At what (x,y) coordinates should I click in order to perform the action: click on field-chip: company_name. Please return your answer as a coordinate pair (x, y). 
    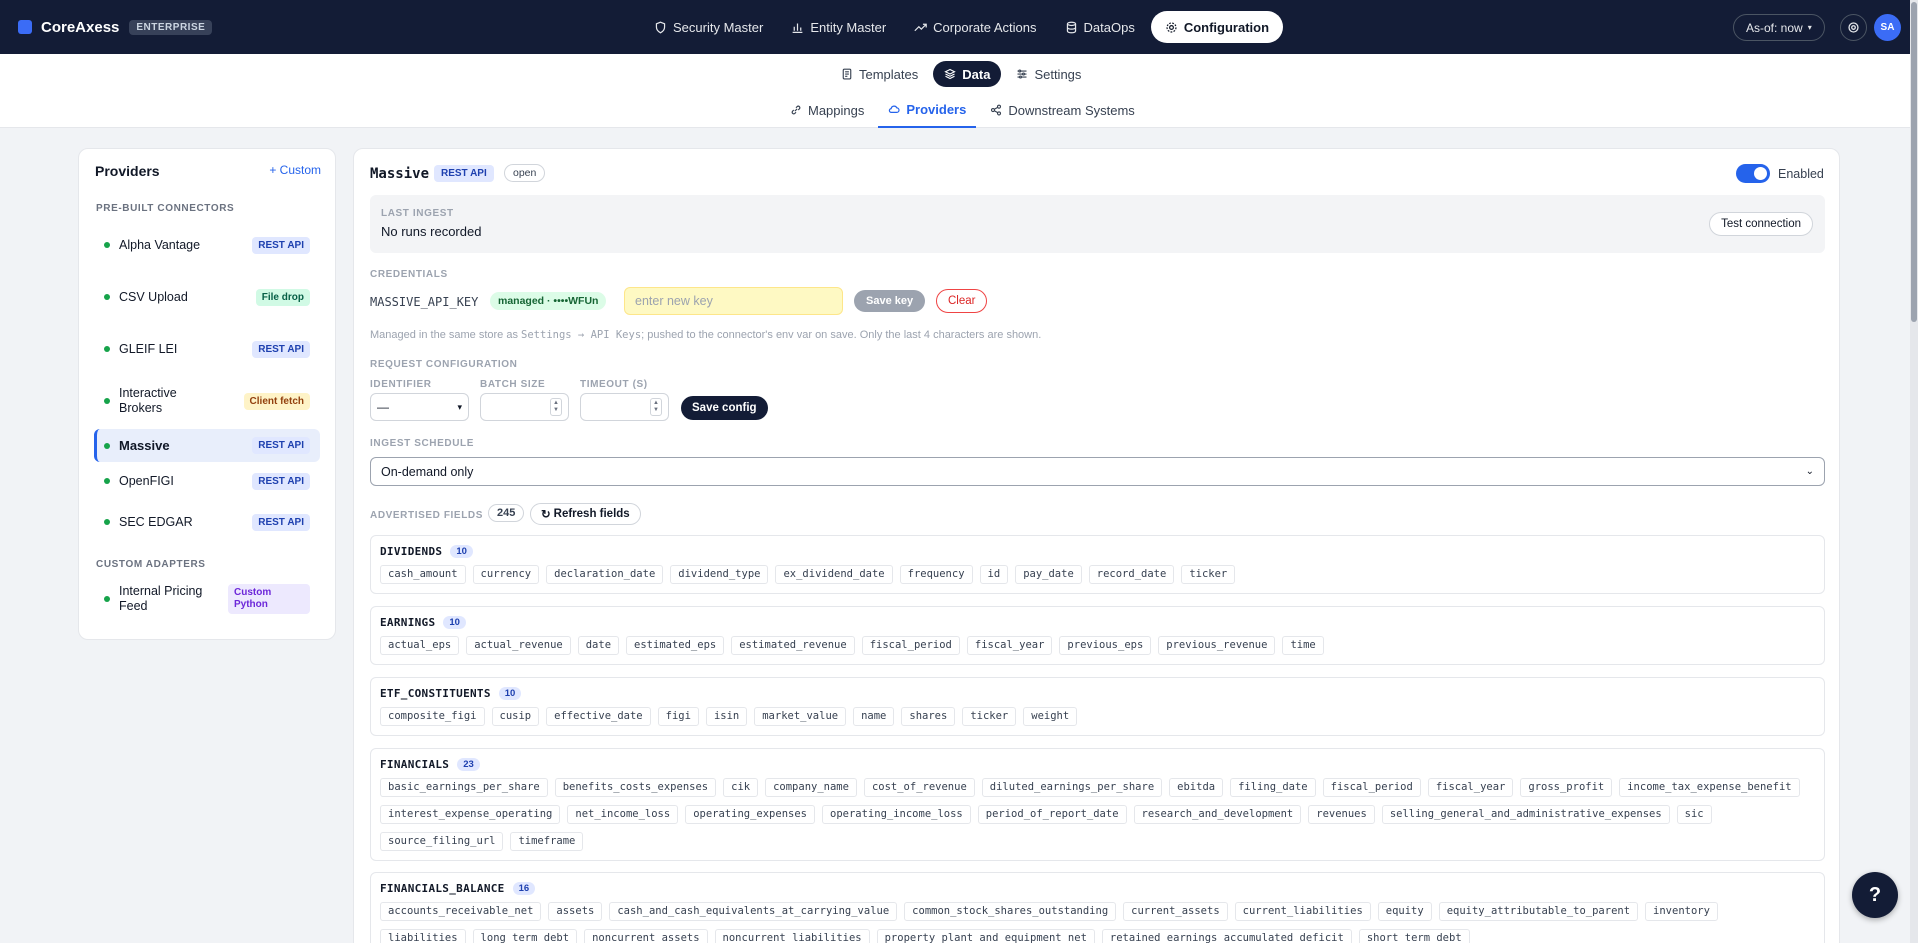
    Looking at the image, I should click on (811, 787).